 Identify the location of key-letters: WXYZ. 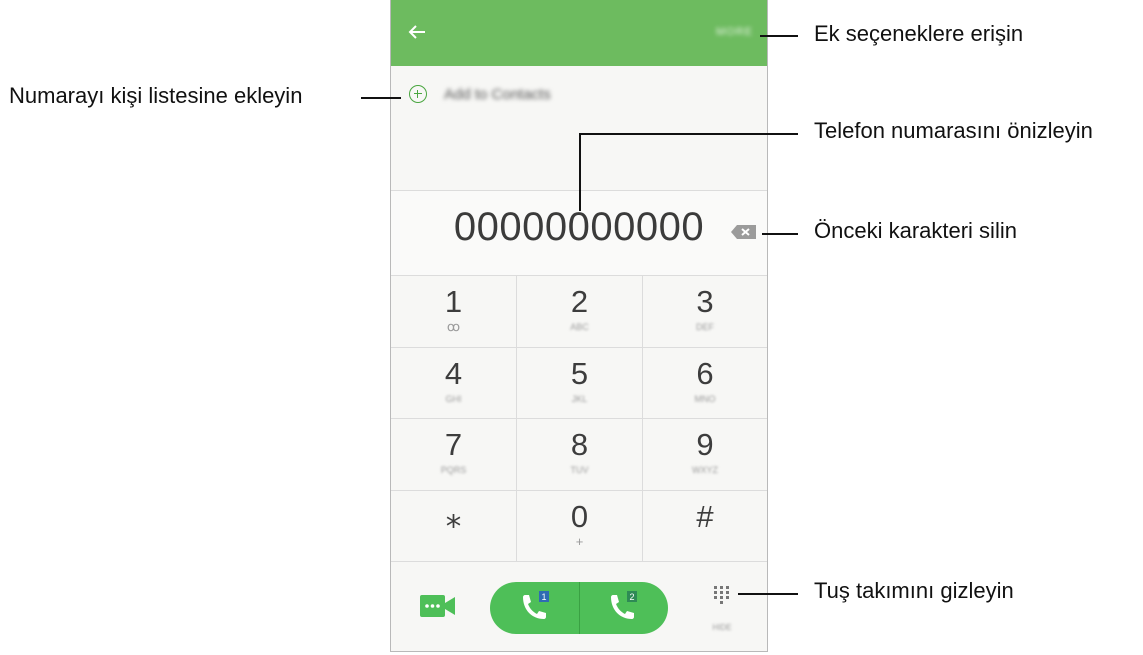
(705, 470).